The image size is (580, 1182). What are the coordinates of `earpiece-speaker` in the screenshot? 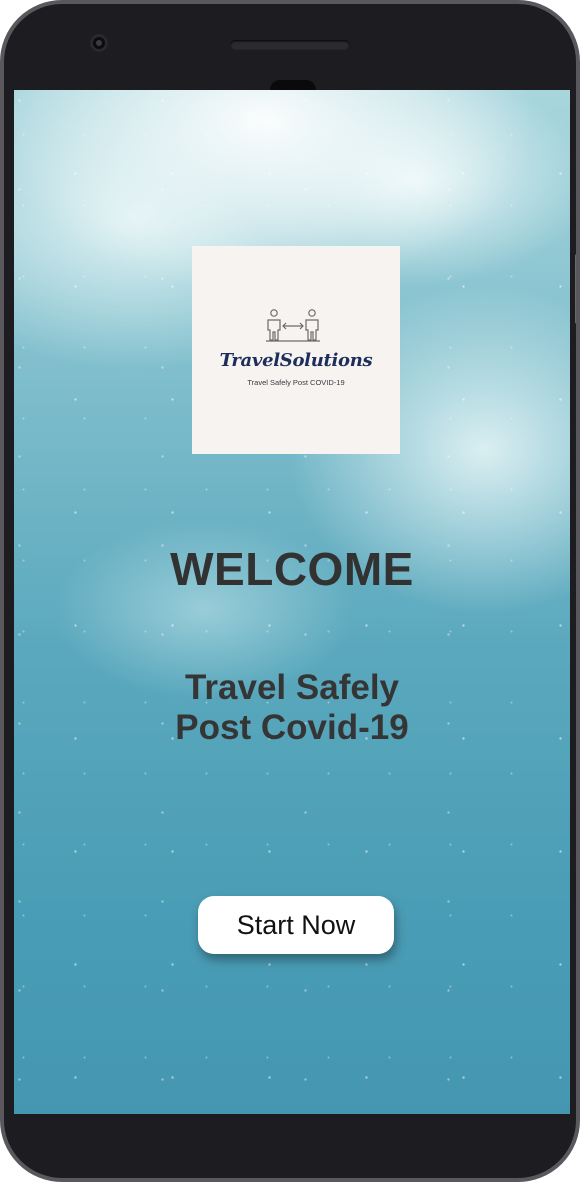 It's located at (290, 45).